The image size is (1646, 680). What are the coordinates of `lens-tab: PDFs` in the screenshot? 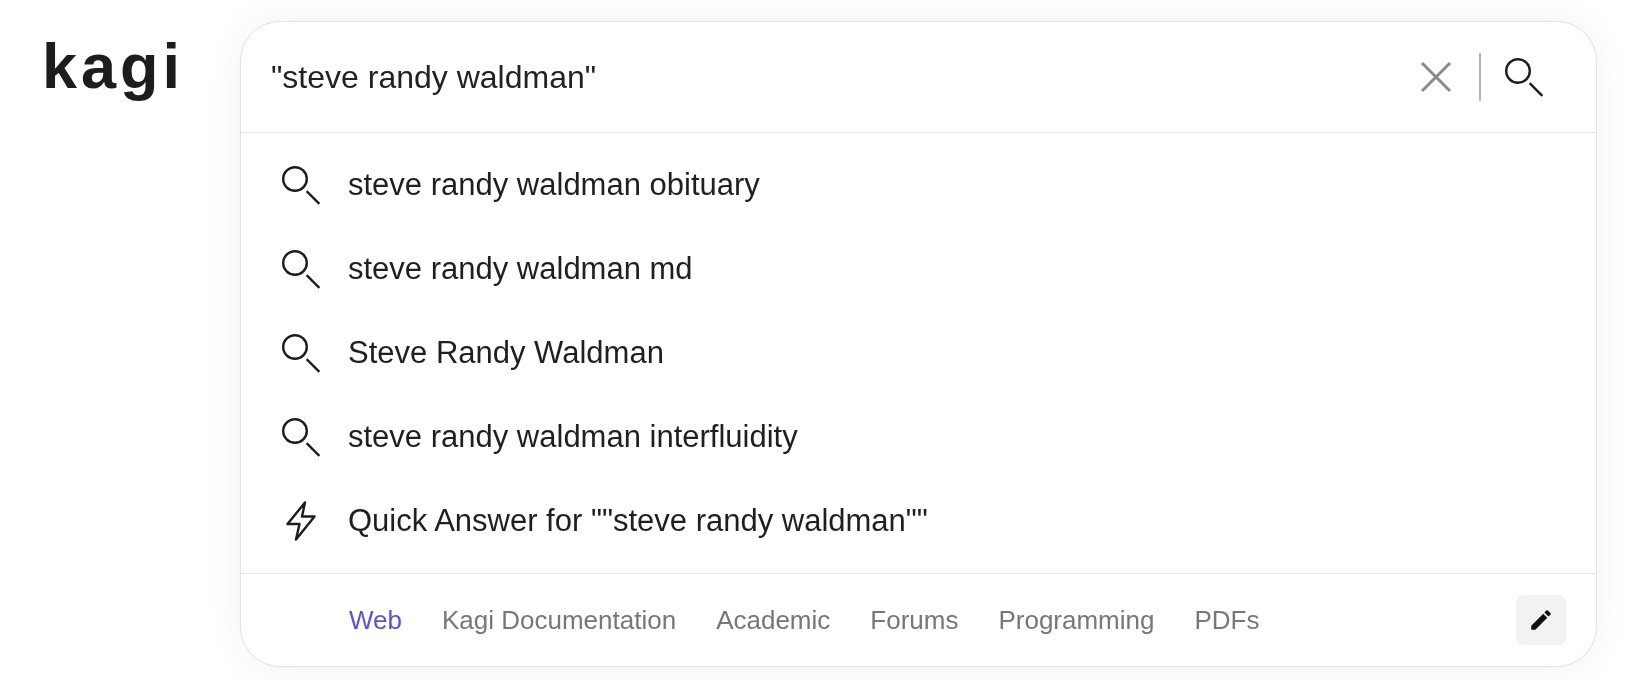 It's located at (1227, 620).